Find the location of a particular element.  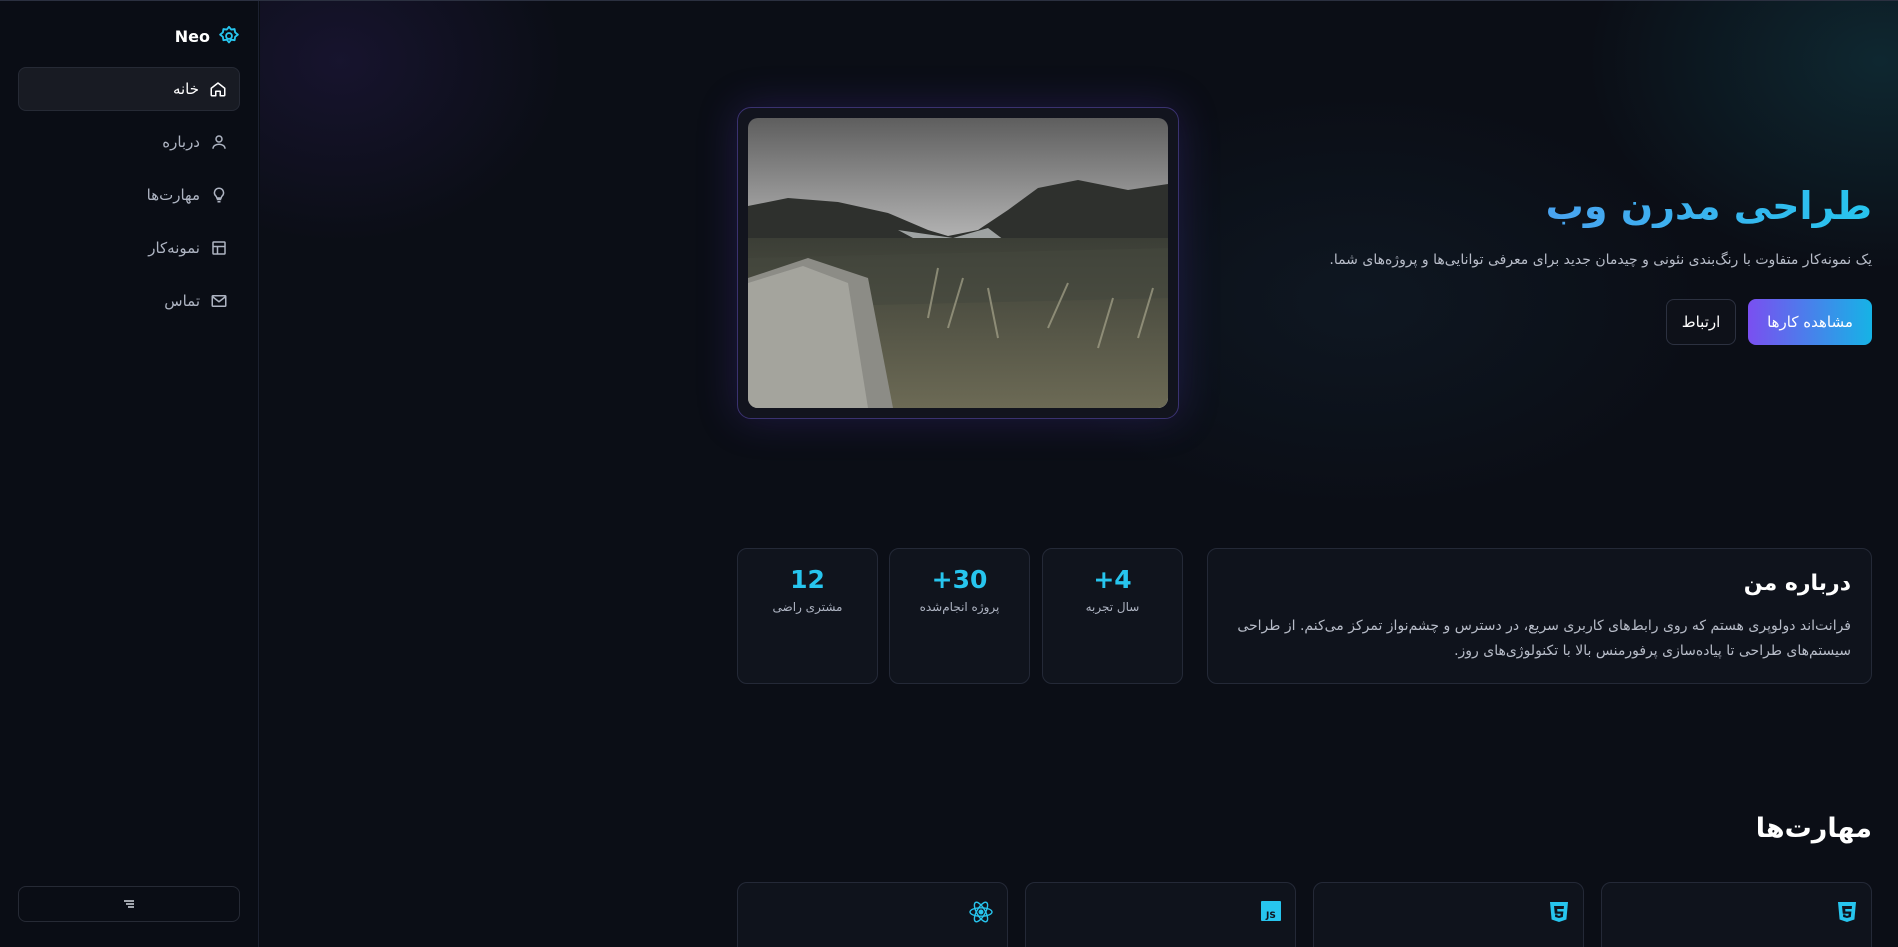

sidebar-item-about: درباره is located at coordinates (129, 142).